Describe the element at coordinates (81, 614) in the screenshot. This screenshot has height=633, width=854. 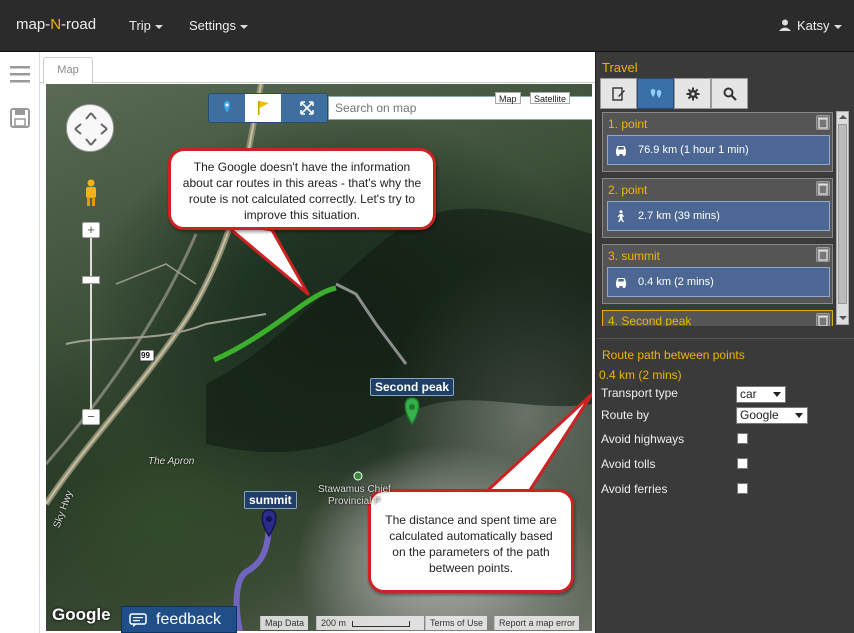
I see `google-logo: Google` at that location.